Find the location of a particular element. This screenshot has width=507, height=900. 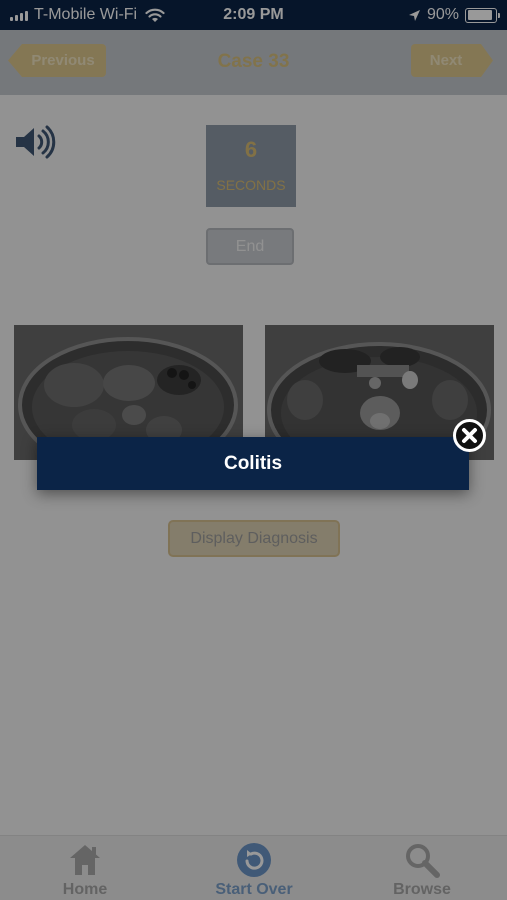

close-icon is located at coordinates (469, 435).